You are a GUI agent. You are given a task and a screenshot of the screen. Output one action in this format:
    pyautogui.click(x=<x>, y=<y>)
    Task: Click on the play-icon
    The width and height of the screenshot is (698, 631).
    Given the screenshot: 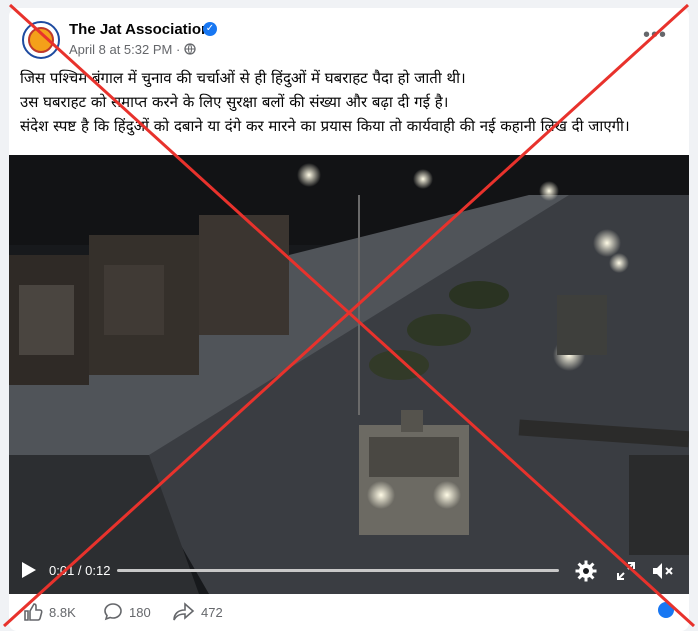 What is the action you would take?
    pyautogui.click(x=29, y=570)
    